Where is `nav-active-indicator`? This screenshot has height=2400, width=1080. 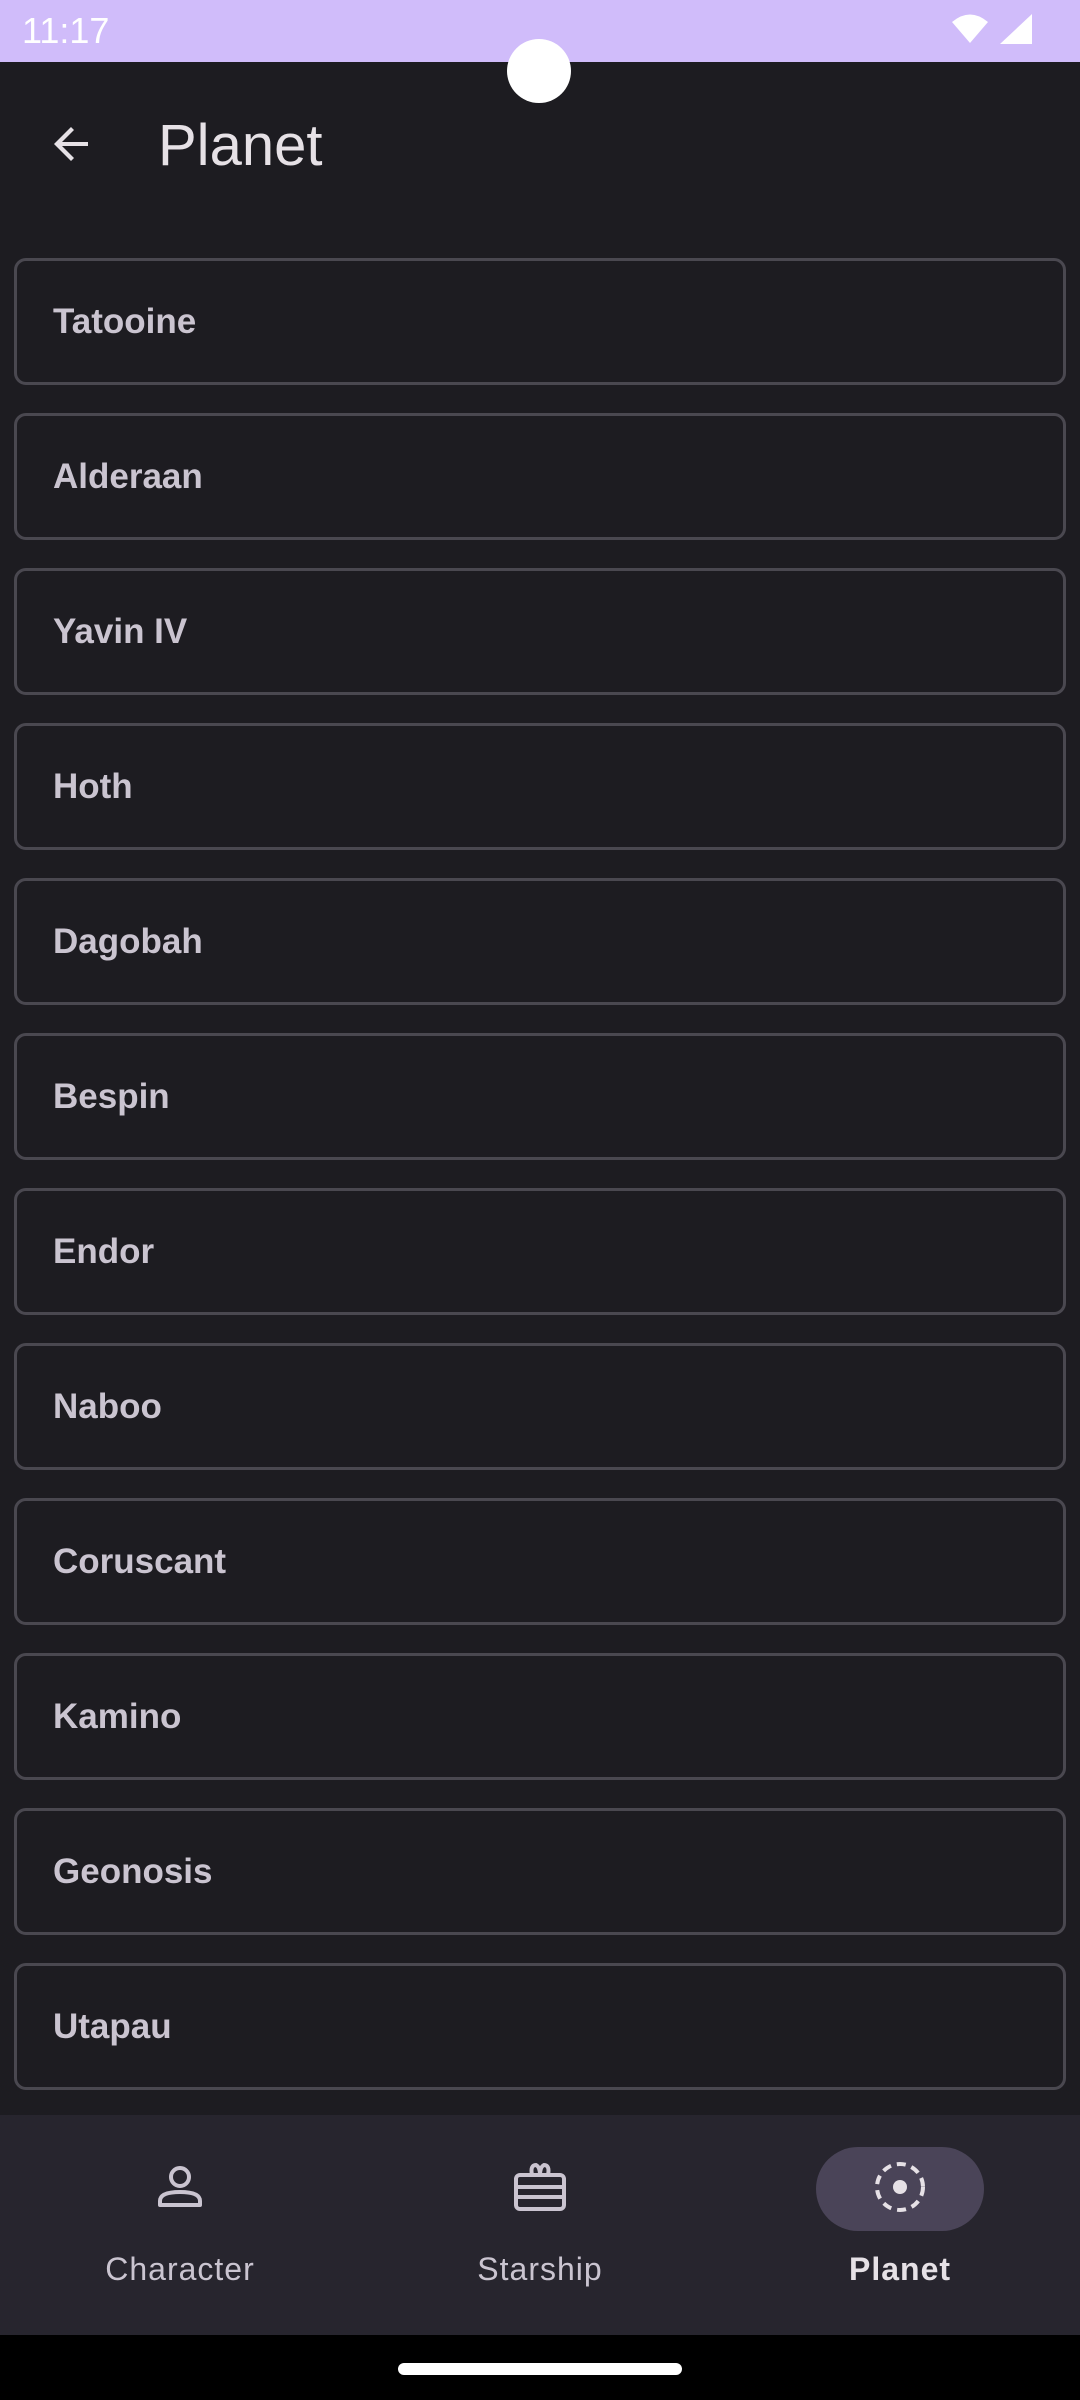
nav-active-indicator is located at coordinates (900, 2189).